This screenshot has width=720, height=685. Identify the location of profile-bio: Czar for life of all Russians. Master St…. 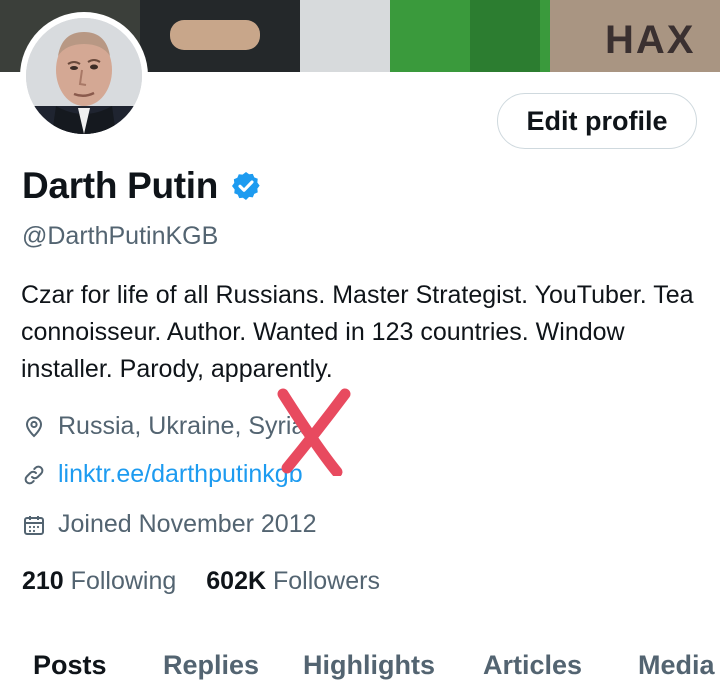
(357, 332).